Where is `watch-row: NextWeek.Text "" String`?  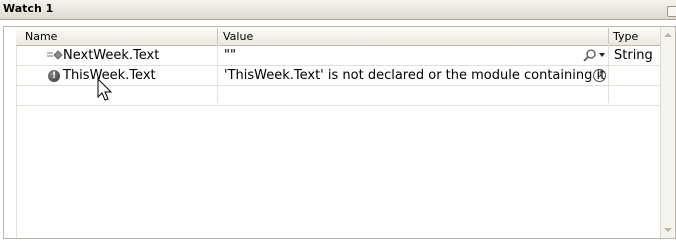
watch-row: NextWeek.Text "" String is located at coordinates (338, 56).